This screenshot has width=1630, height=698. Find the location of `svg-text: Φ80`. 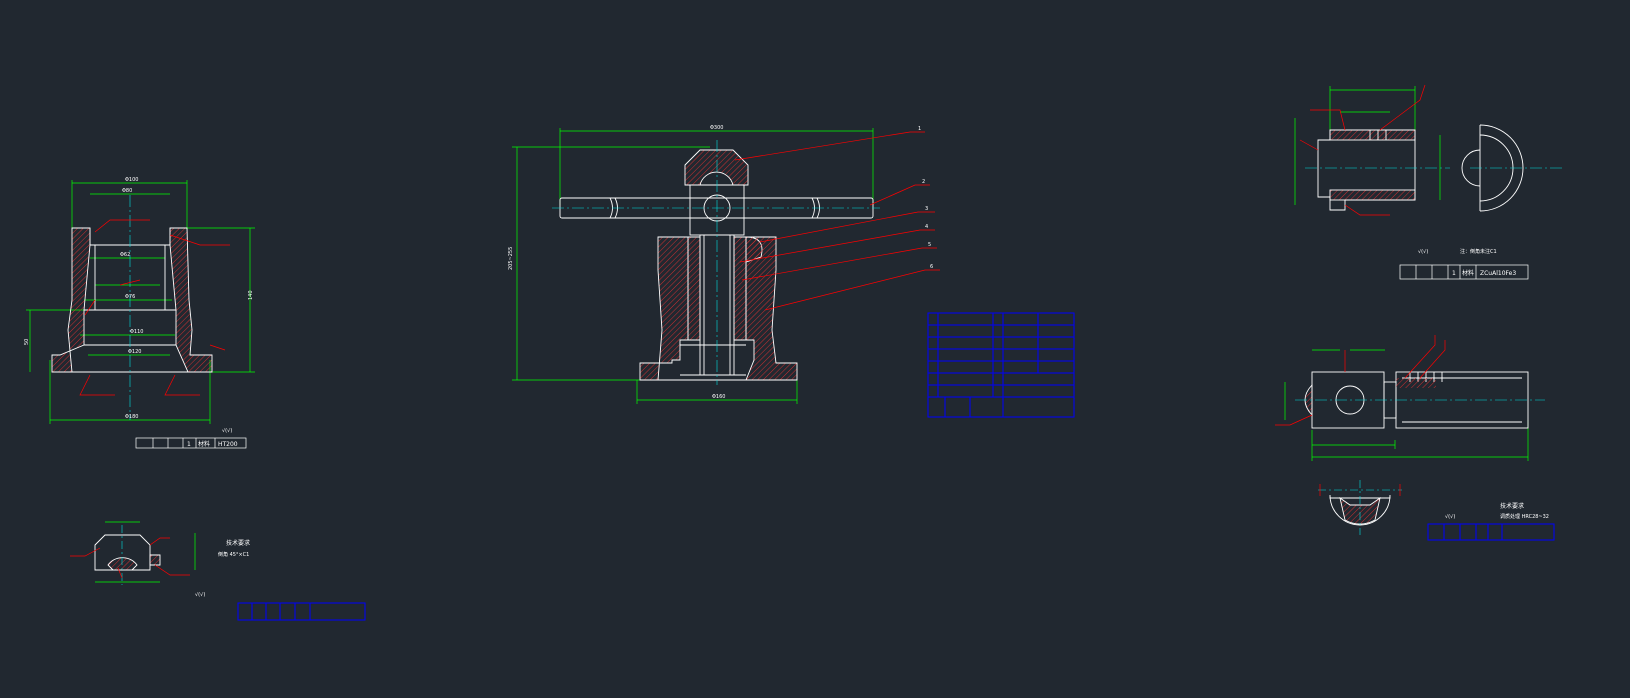

svg-text: Φ80 is located at coordinates (127, 191).